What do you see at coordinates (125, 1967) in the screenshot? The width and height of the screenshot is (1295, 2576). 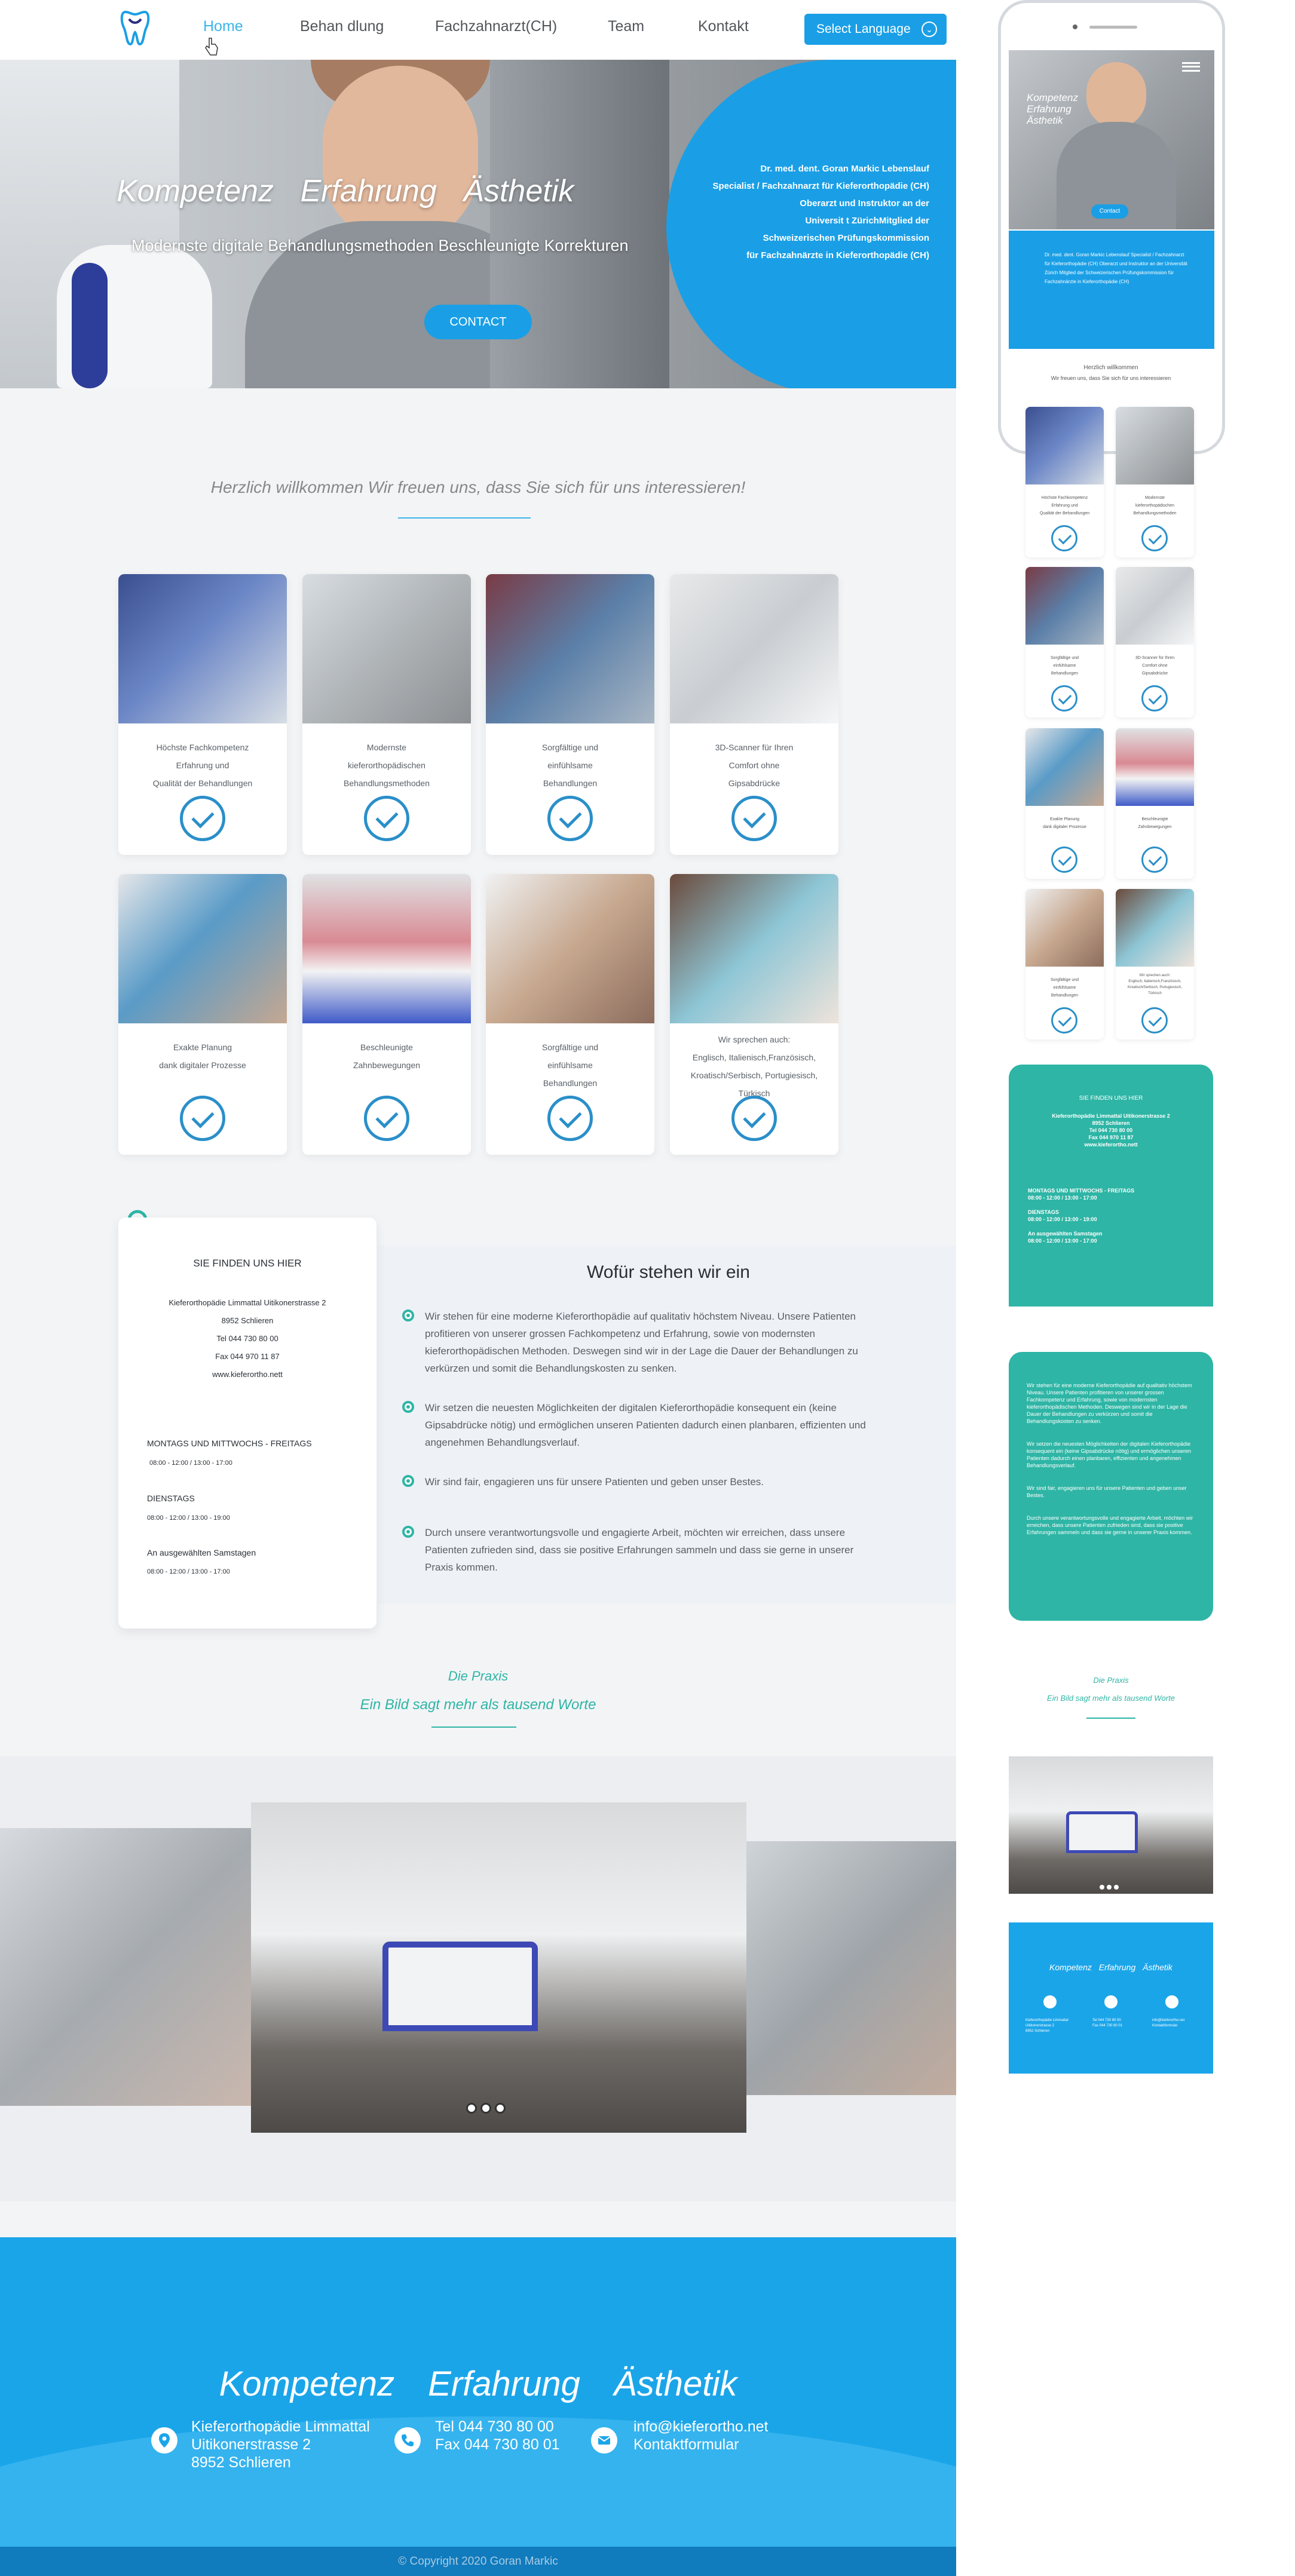 I see `gallery-slide-prev` at bounding box center [125, 1967].